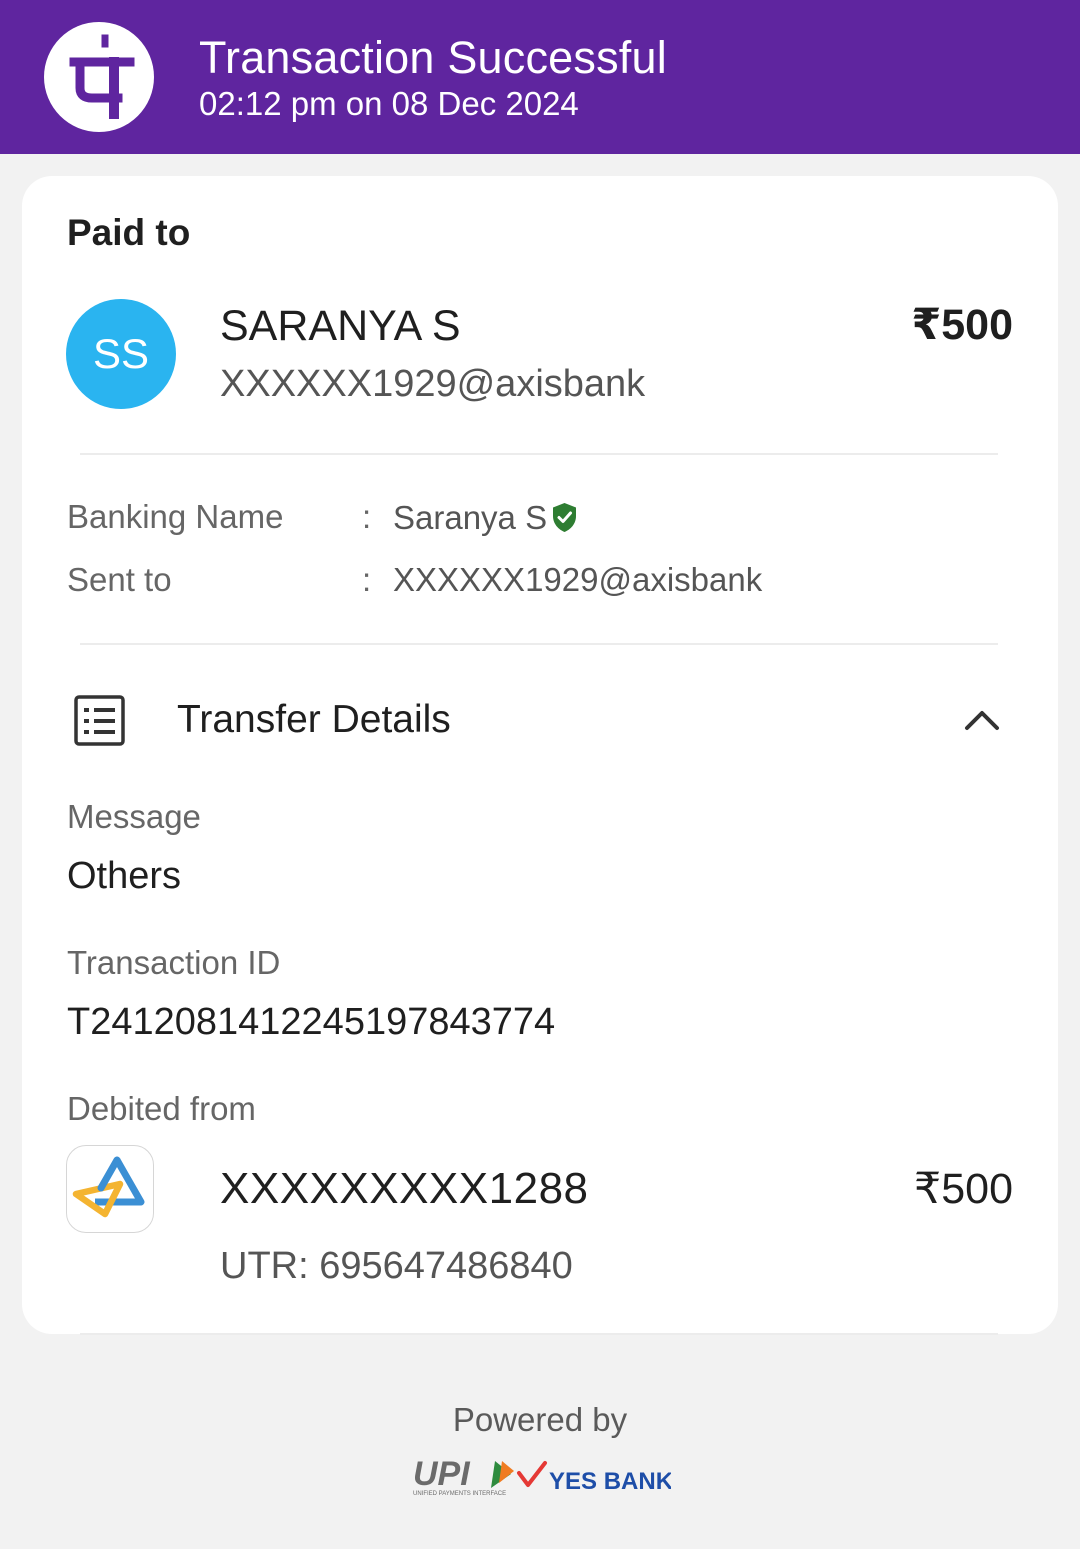 The height and width of the screenshot is (1549, 1080). Describe the element at coordinates (314, 720) in the screenshot. I see `transfer-details-title: Transfer Details` at that location.